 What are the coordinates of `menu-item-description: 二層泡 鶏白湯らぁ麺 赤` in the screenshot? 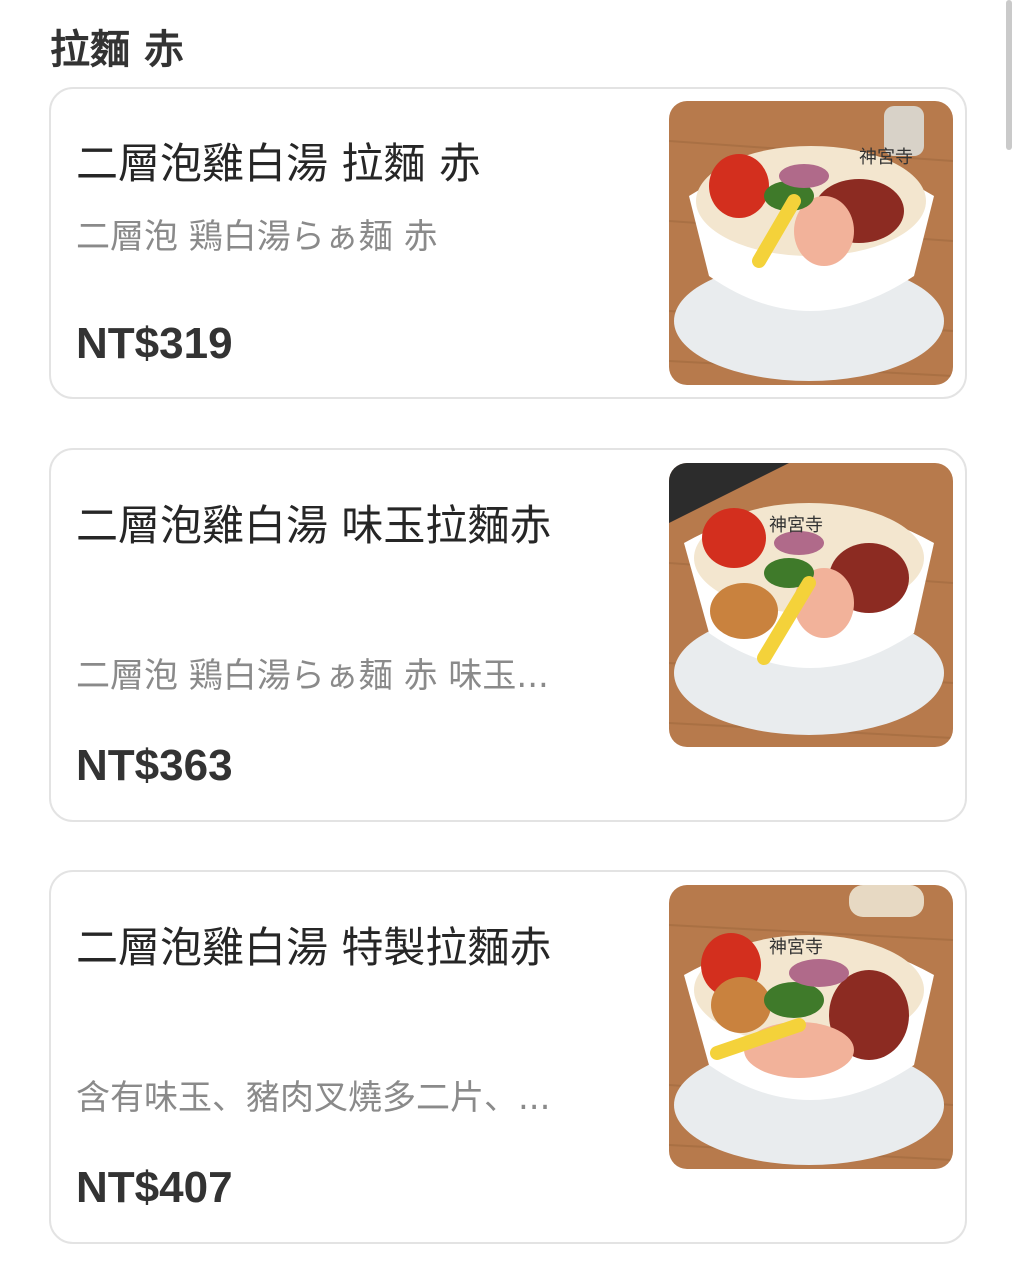 It's located at (257, 237).